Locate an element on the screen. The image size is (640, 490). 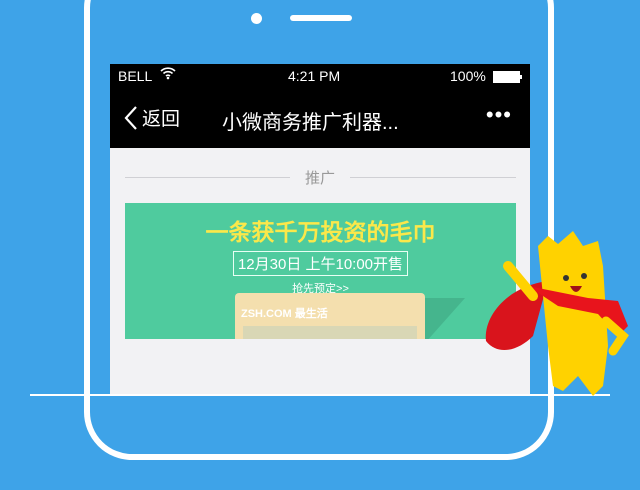
divider-line is located at coordinates (433, 177).